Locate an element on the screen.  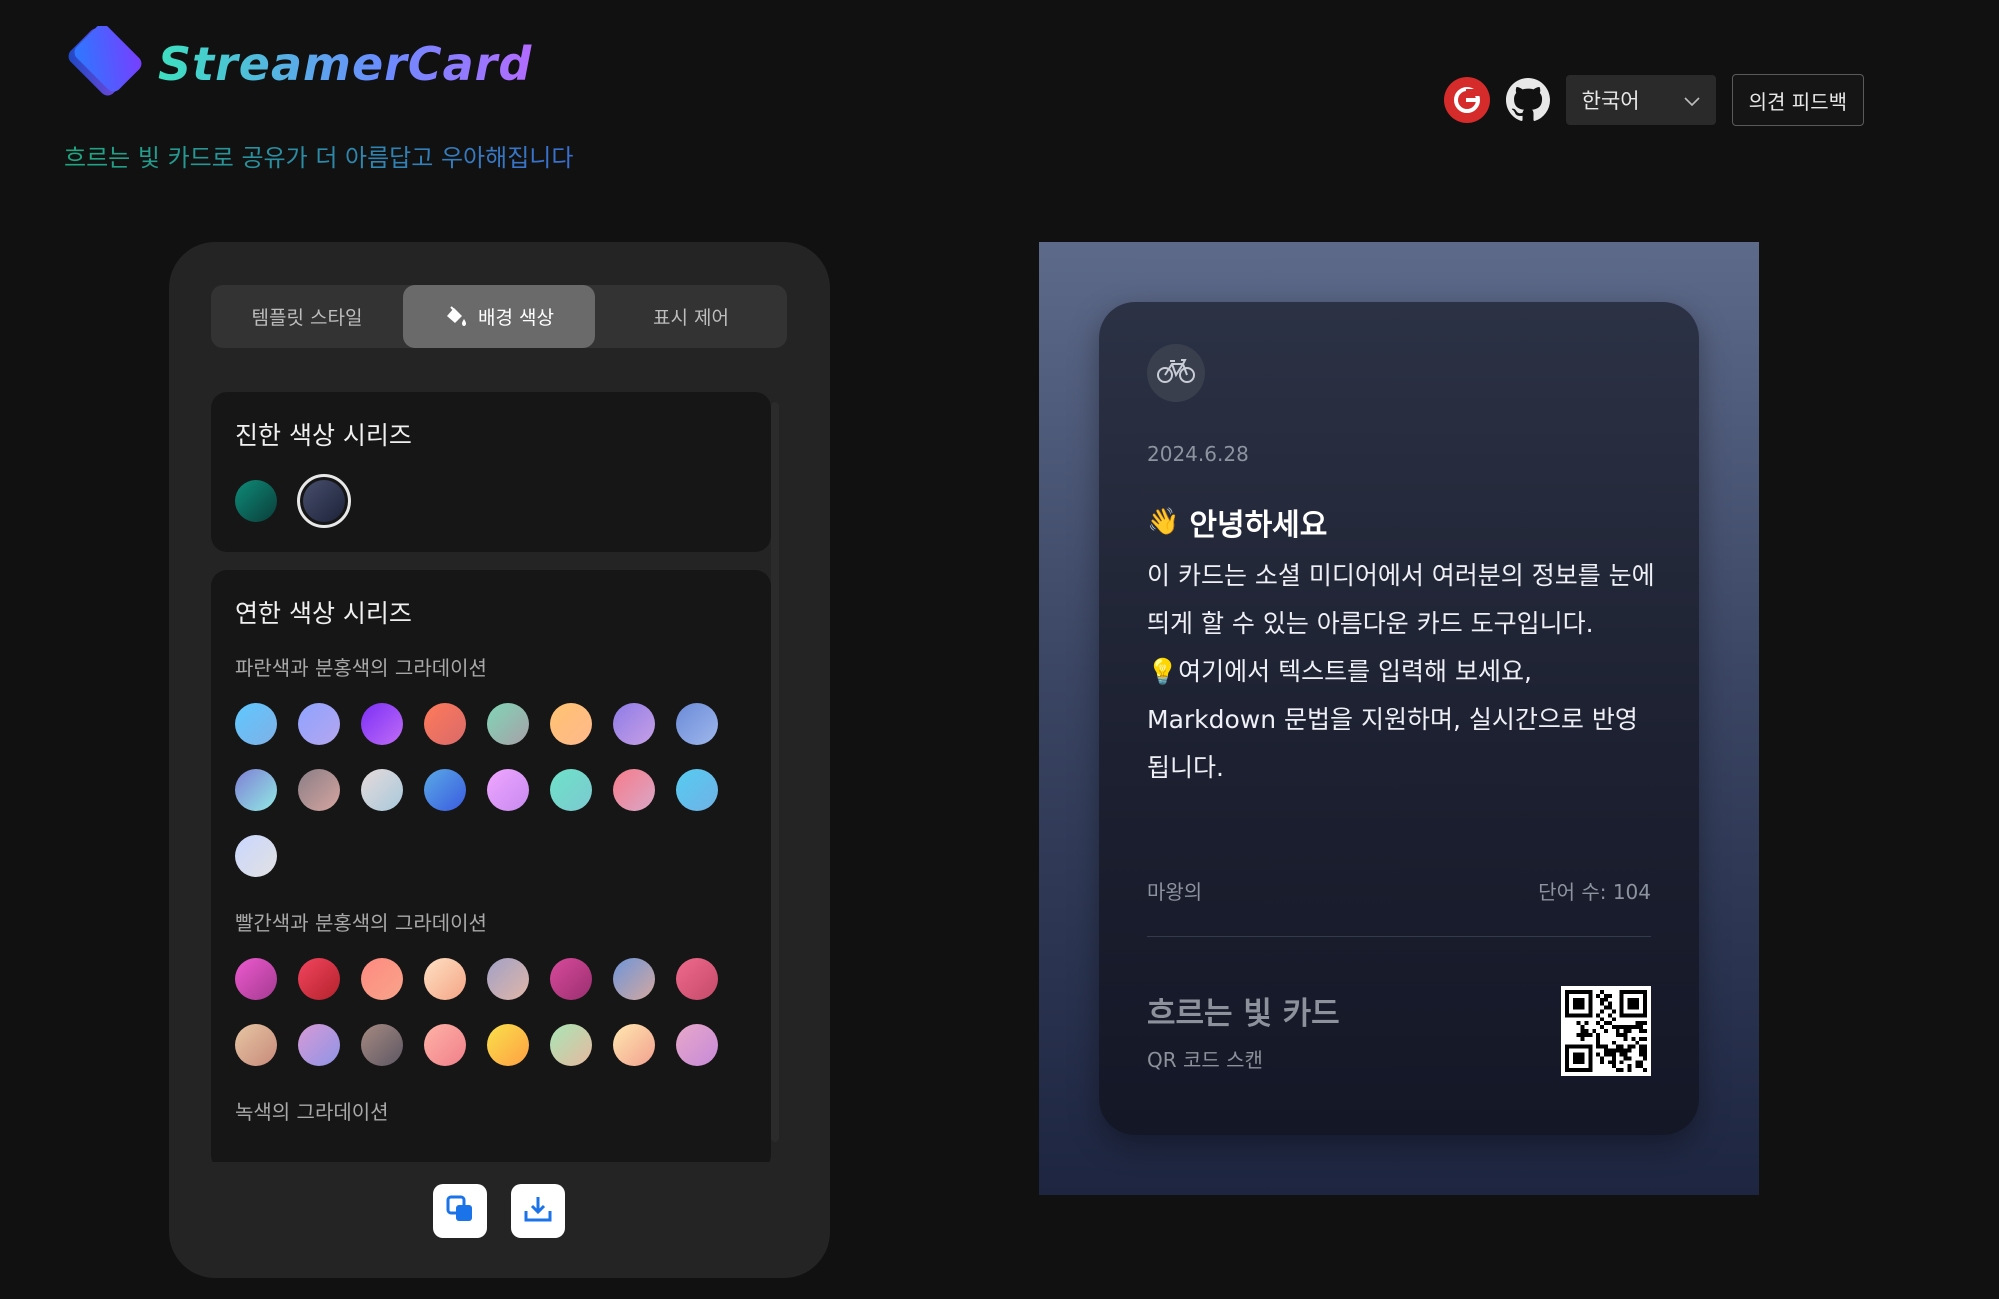
tab-label: 템플릿 스타일 is located at coordinates (307, 318).